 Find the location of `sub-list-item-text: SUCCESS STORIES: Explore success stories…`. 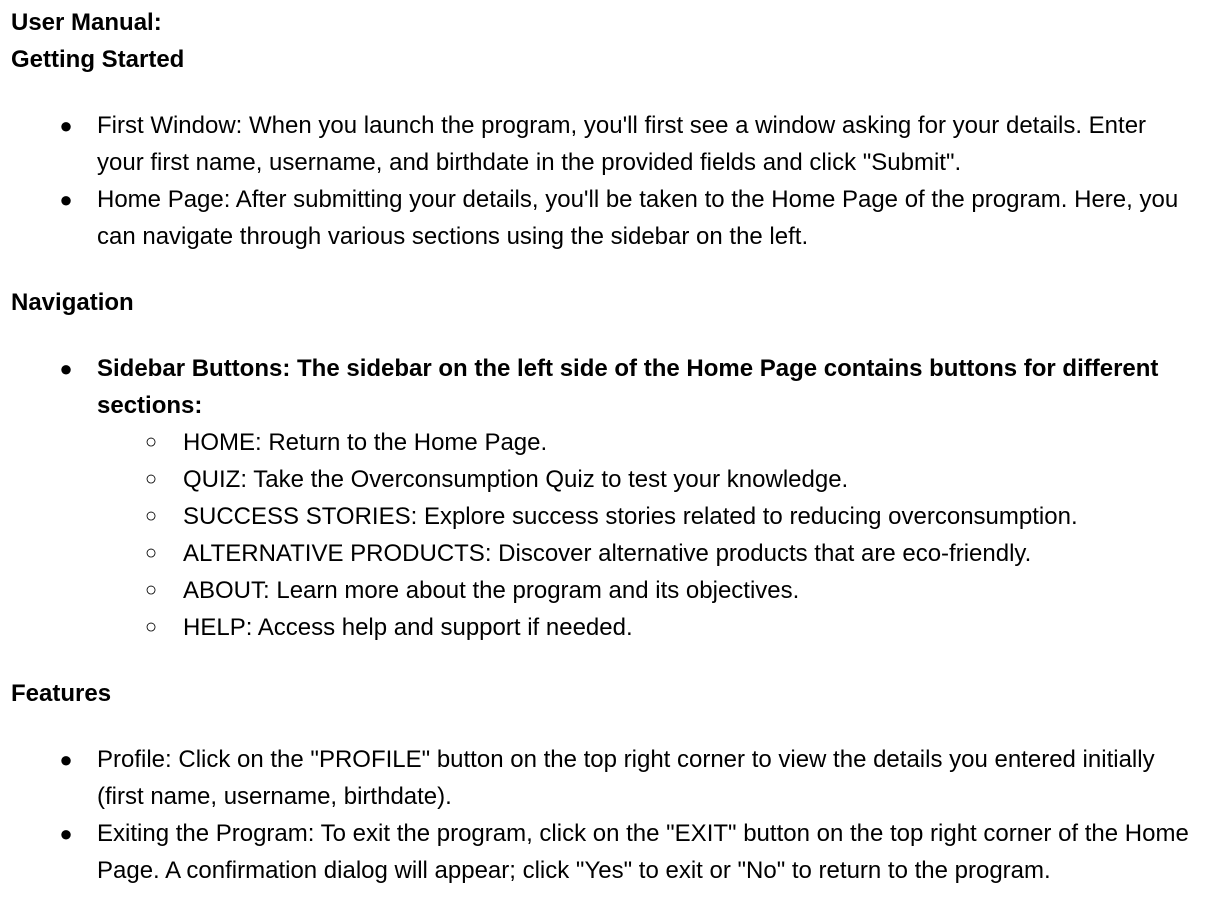

sub-list-item-text: SUCCESS STORIES: Explore success stories… is located at coordinates (630, 516).